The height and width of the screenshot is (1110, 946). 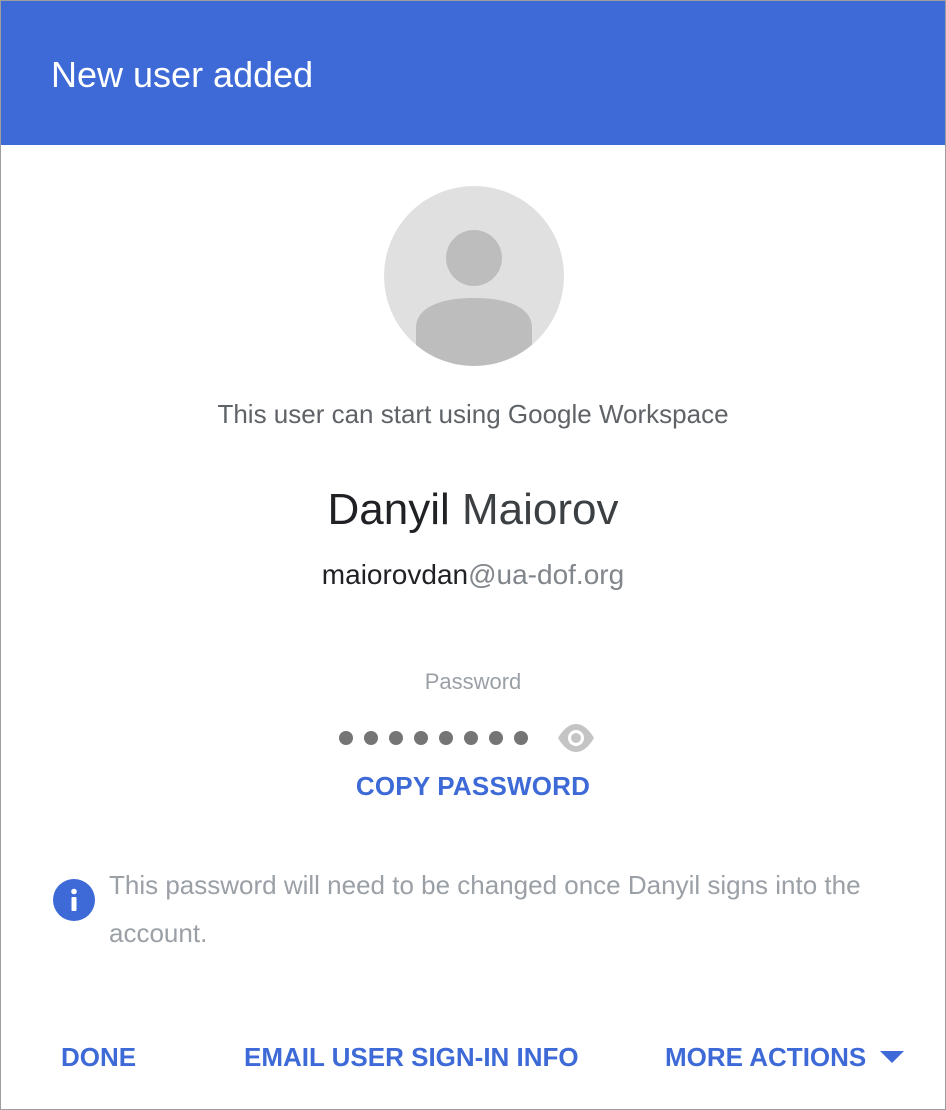 I want to click on copy-password-button: COPY PASSWORD, so click(x=473, y=786).